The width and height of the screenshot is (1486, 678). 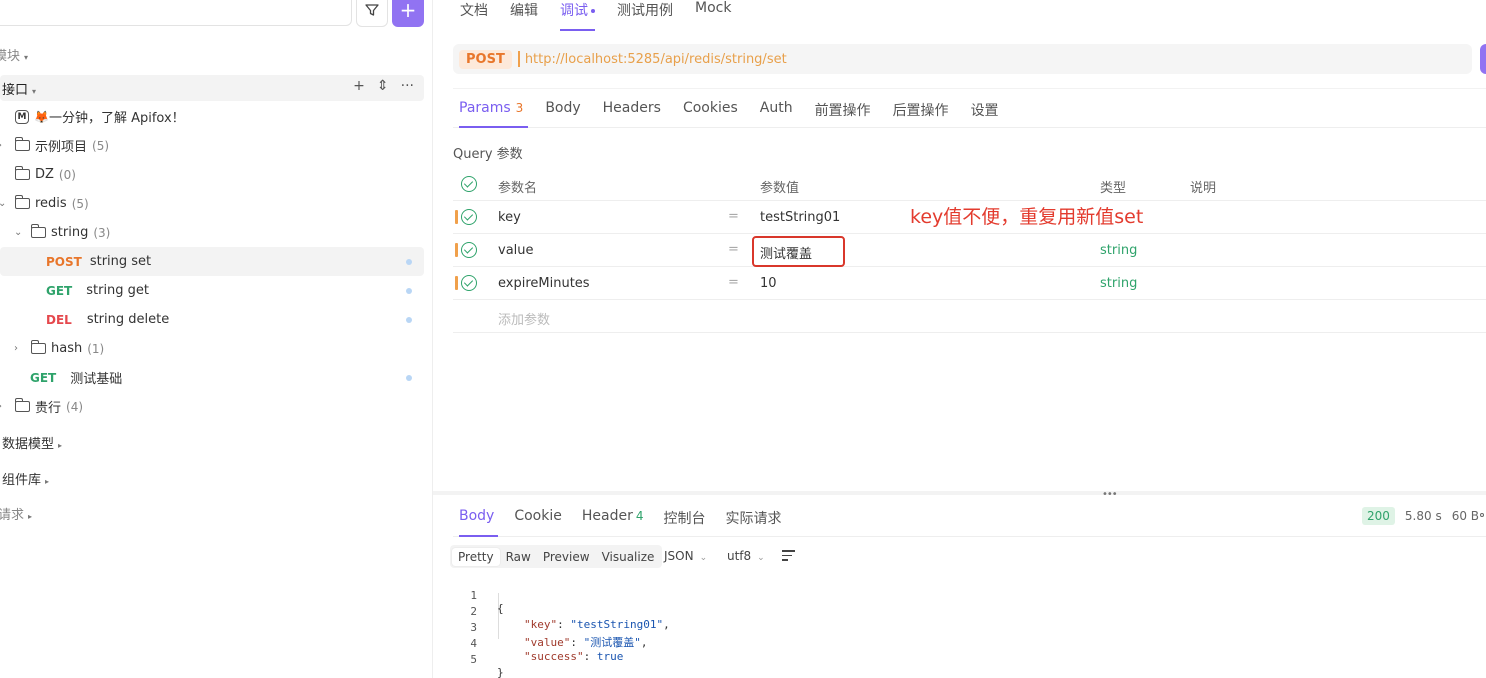 What do you see at coordinates (478, 517) in the screenshot?
I see `tab-response-body: Body` at bounding box center [478, 517].